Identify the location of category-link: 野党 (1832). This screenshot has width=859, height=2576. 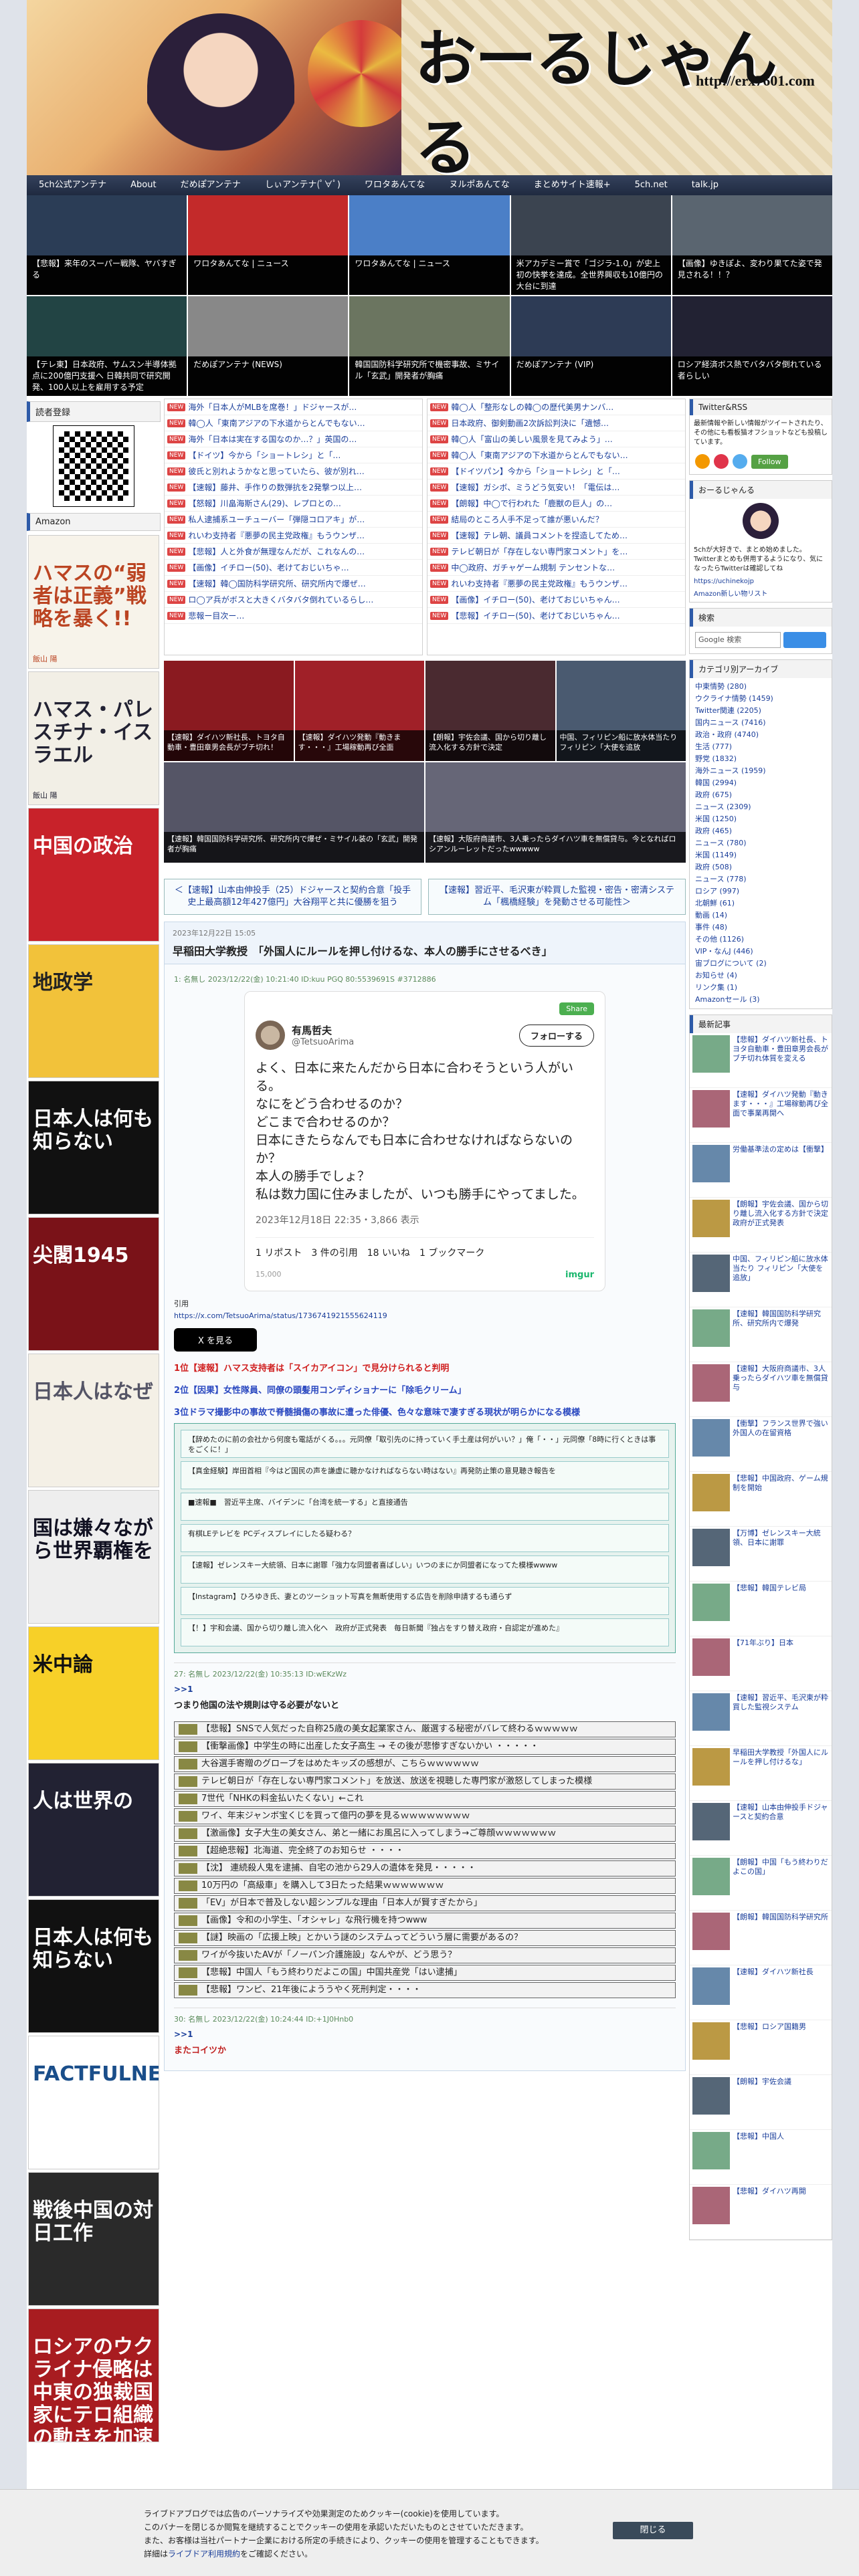
(761, 759).